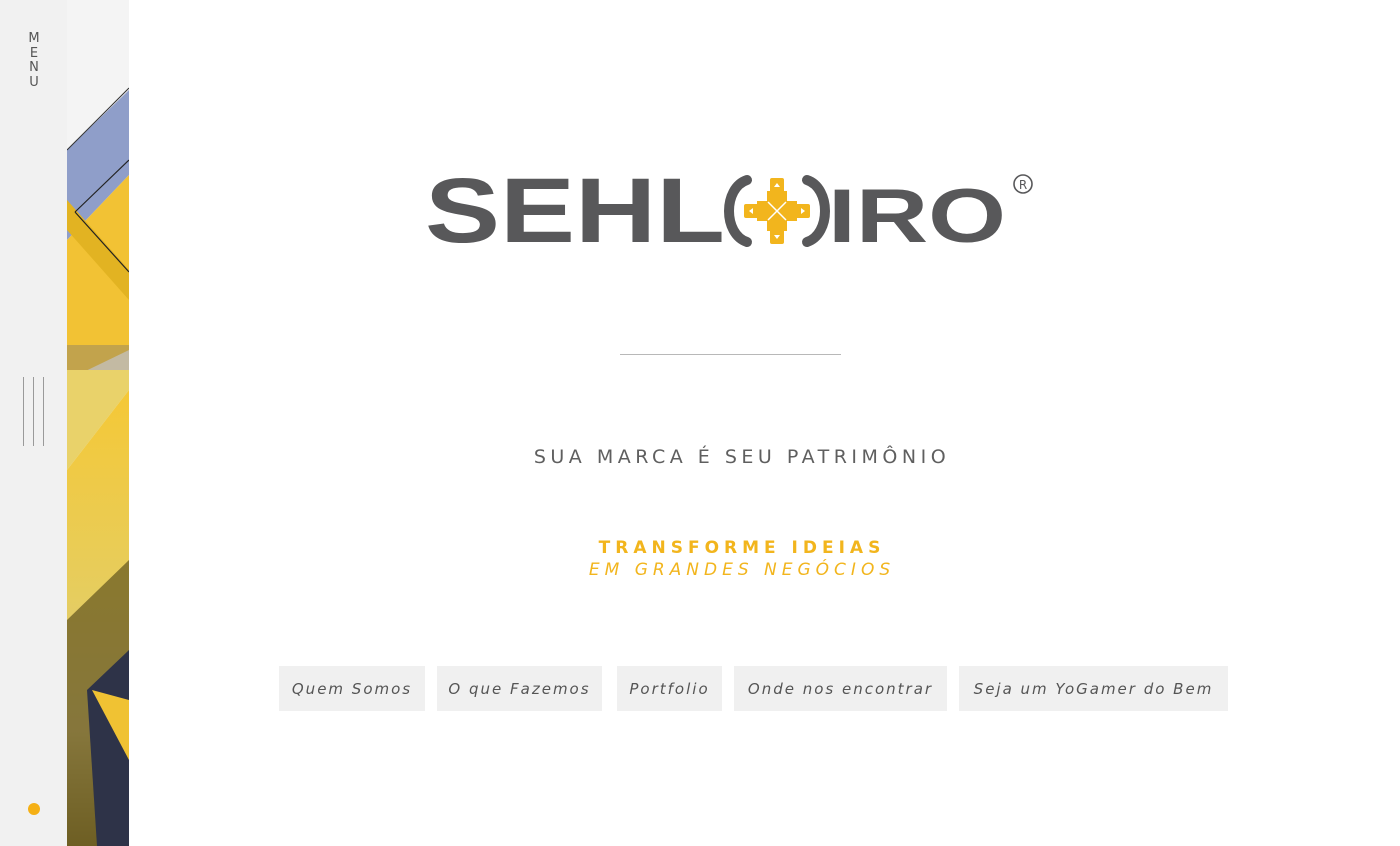 The image size is (1400, 846). What do you see at coordinates (575, 207) in the screenshot?
I see `logo-text-left: SEHL` at bounding box center [575, 207].